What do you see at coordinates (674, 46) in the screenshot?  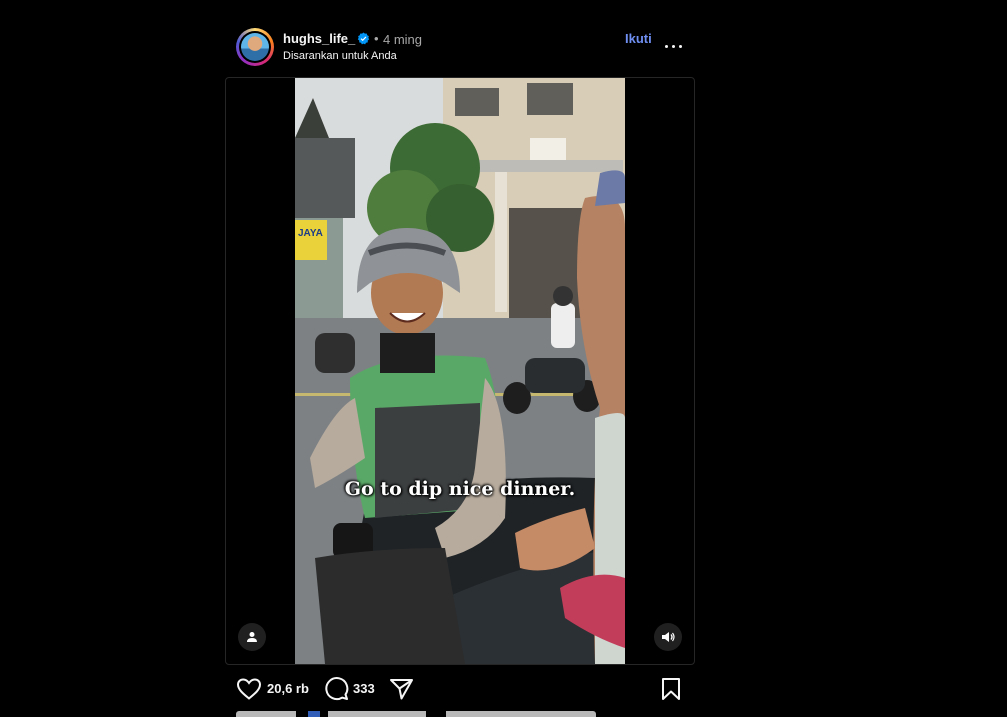 I see `more-options-icon` at bounding box center [674, 46].